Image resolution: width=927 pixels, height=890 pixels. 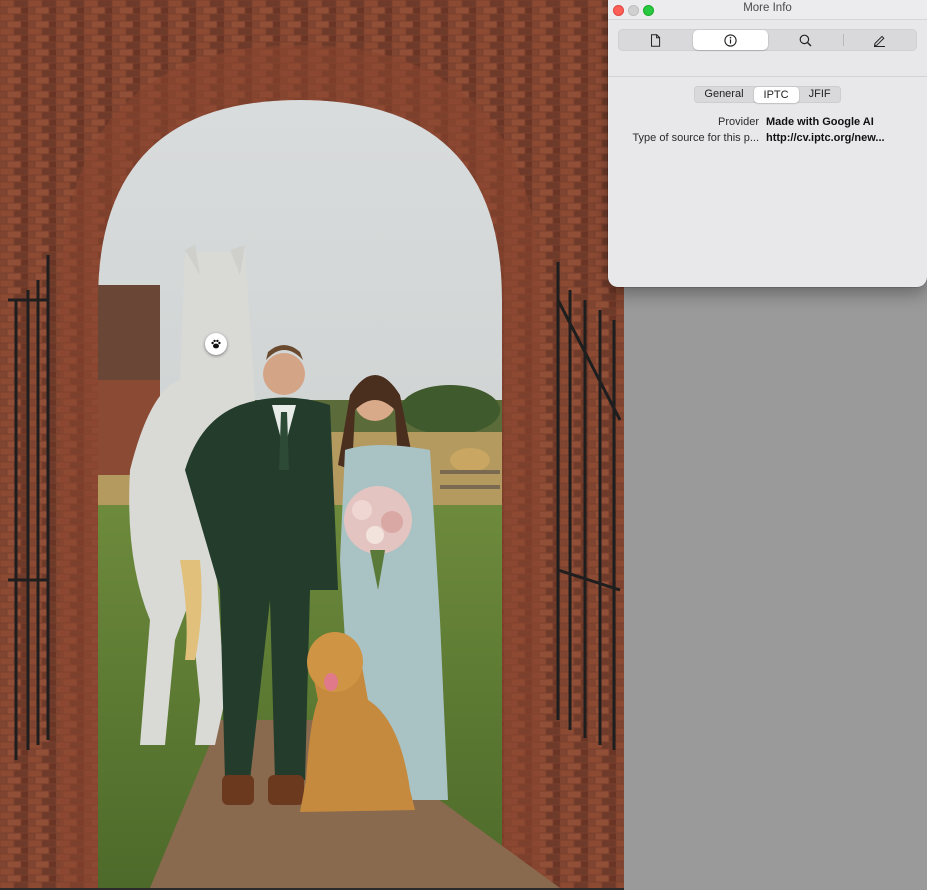 I want to click on tab-annotate, so click(x=879, y=40).